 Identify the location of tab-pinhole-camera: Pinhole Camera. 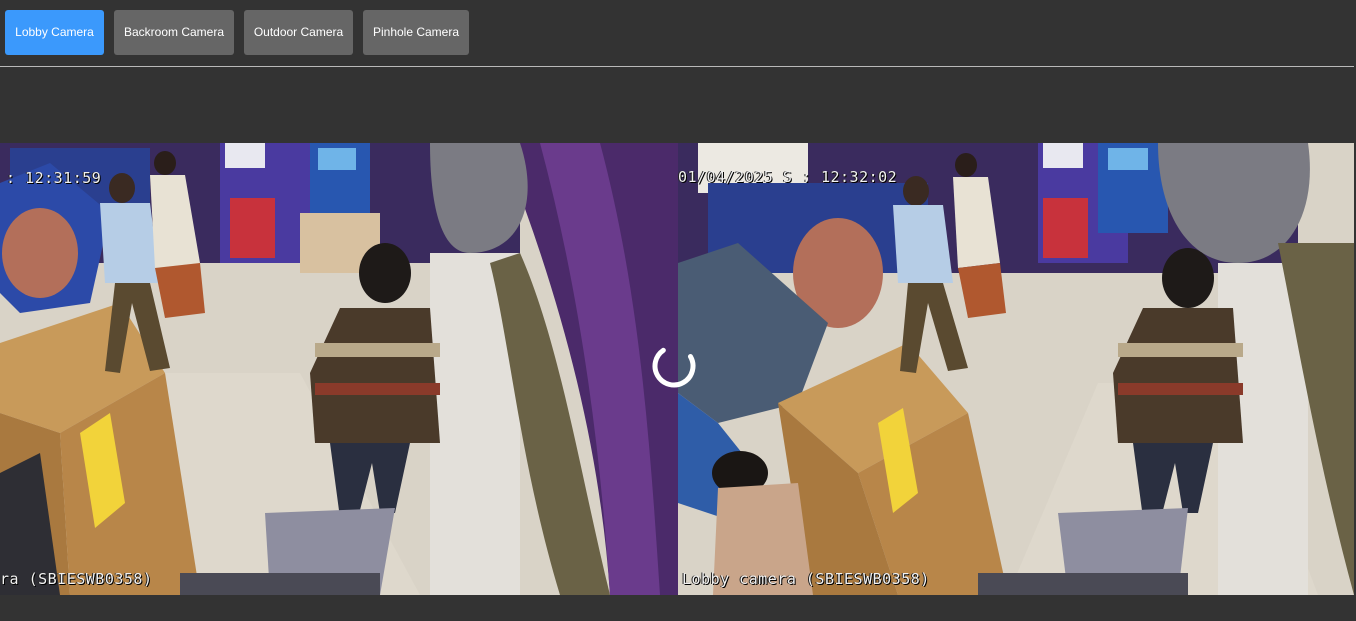
(416, 32).